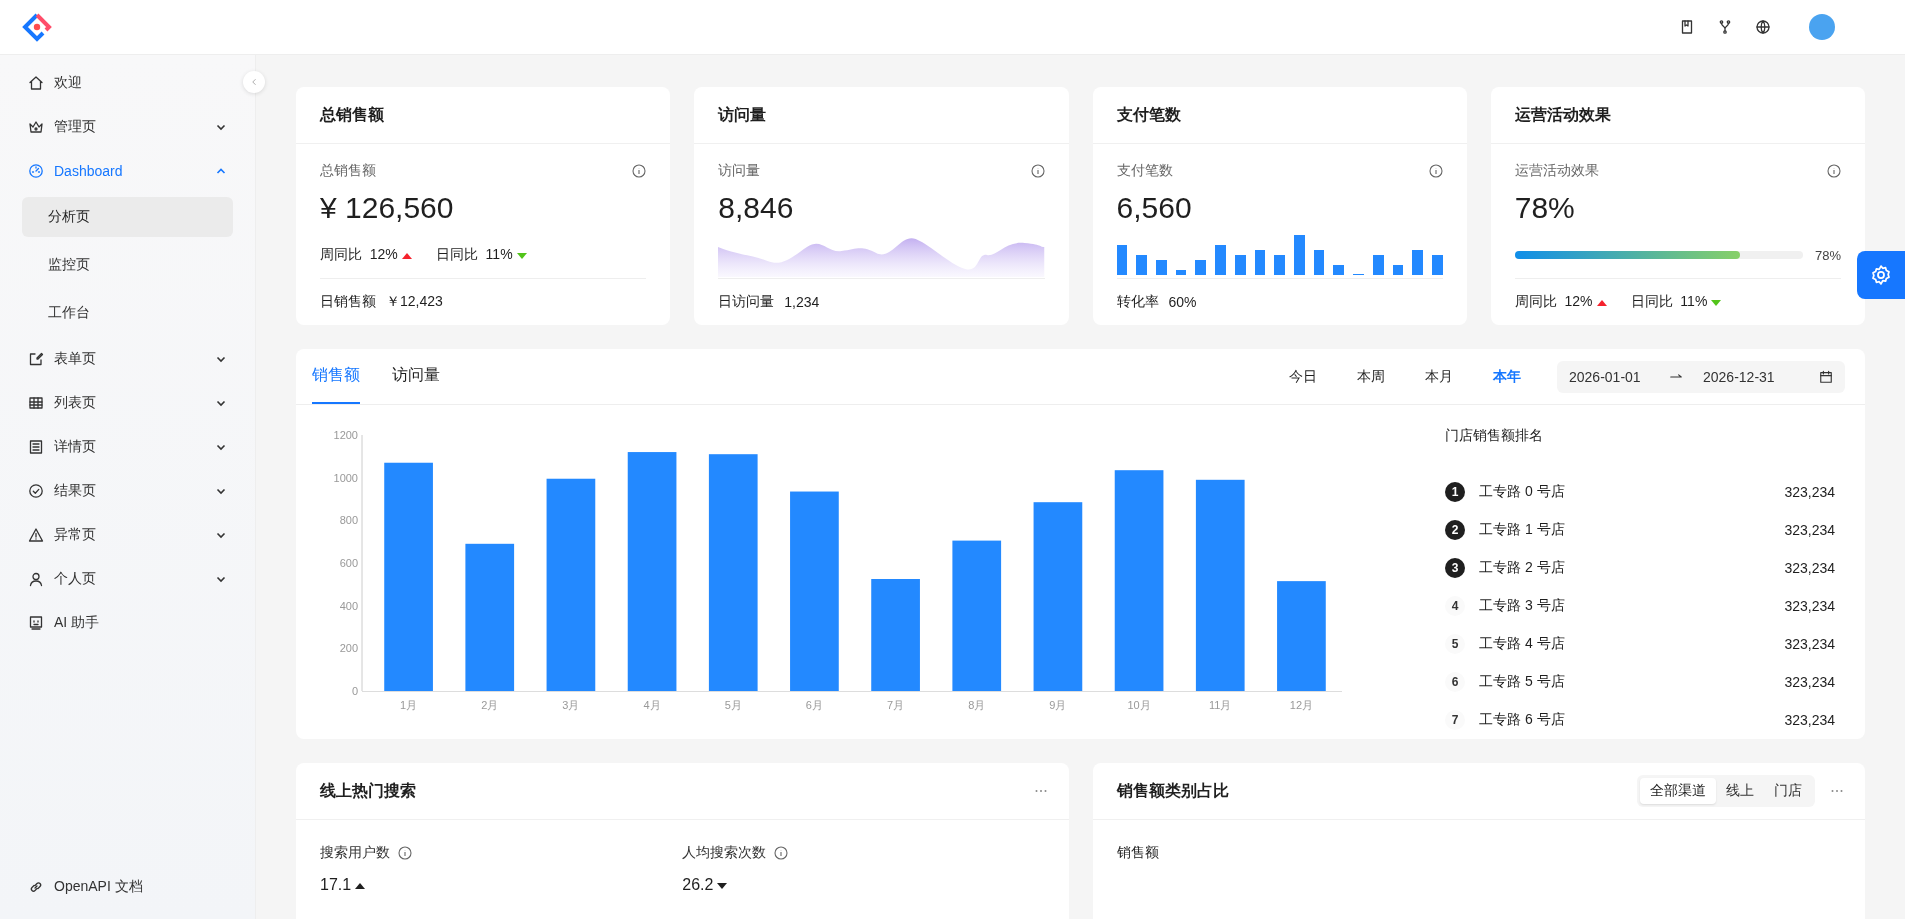 This screenshot has height=919, width=1905. Describe the element at coordinates (1522, 568) in the screenshot. I see `store-name: 工专路 2 号店` at that location.